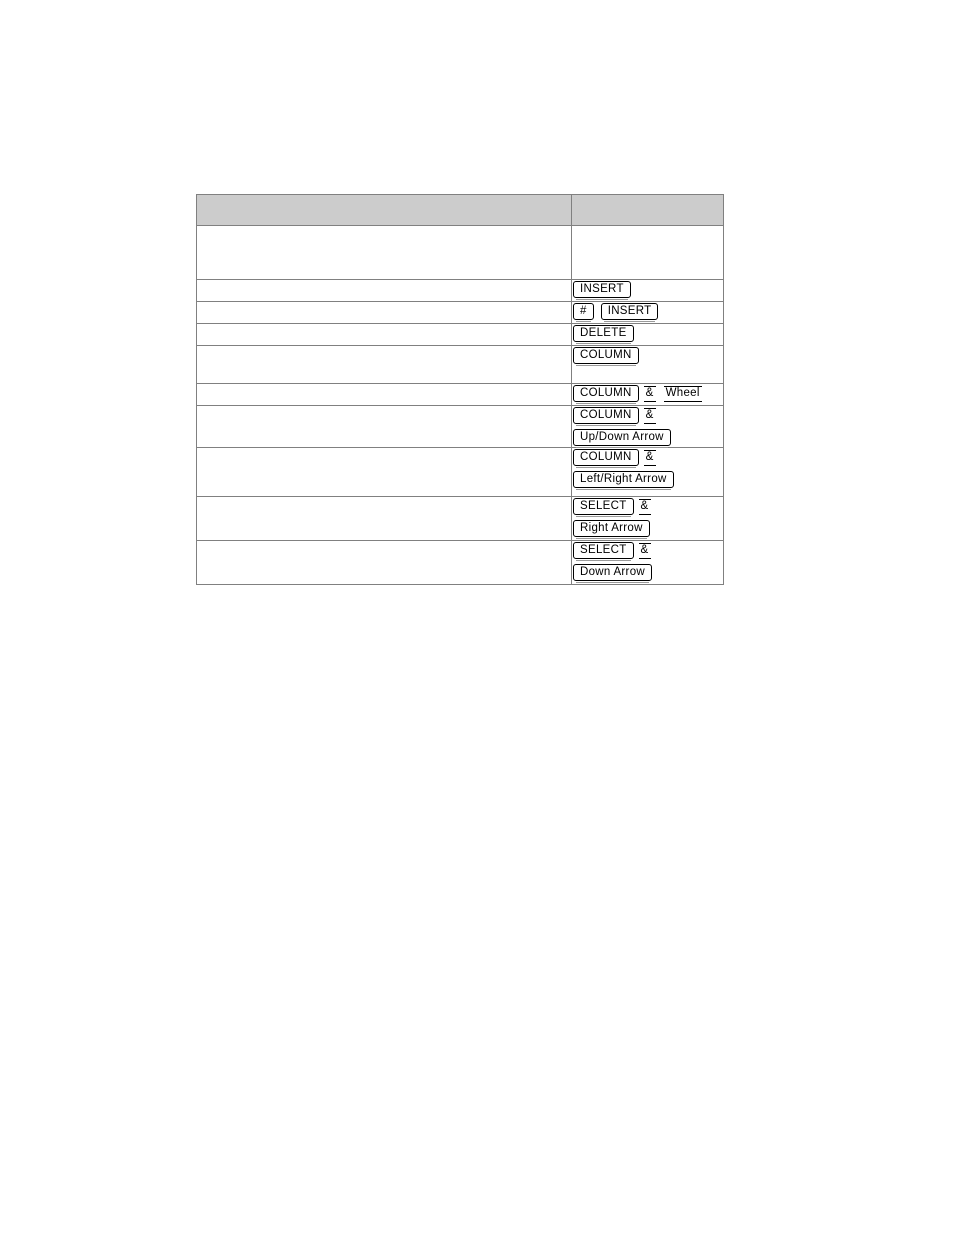 This screenshot has height=1235, width=954. I want to click on key-combination-line: DELETE, so click(647, 334).